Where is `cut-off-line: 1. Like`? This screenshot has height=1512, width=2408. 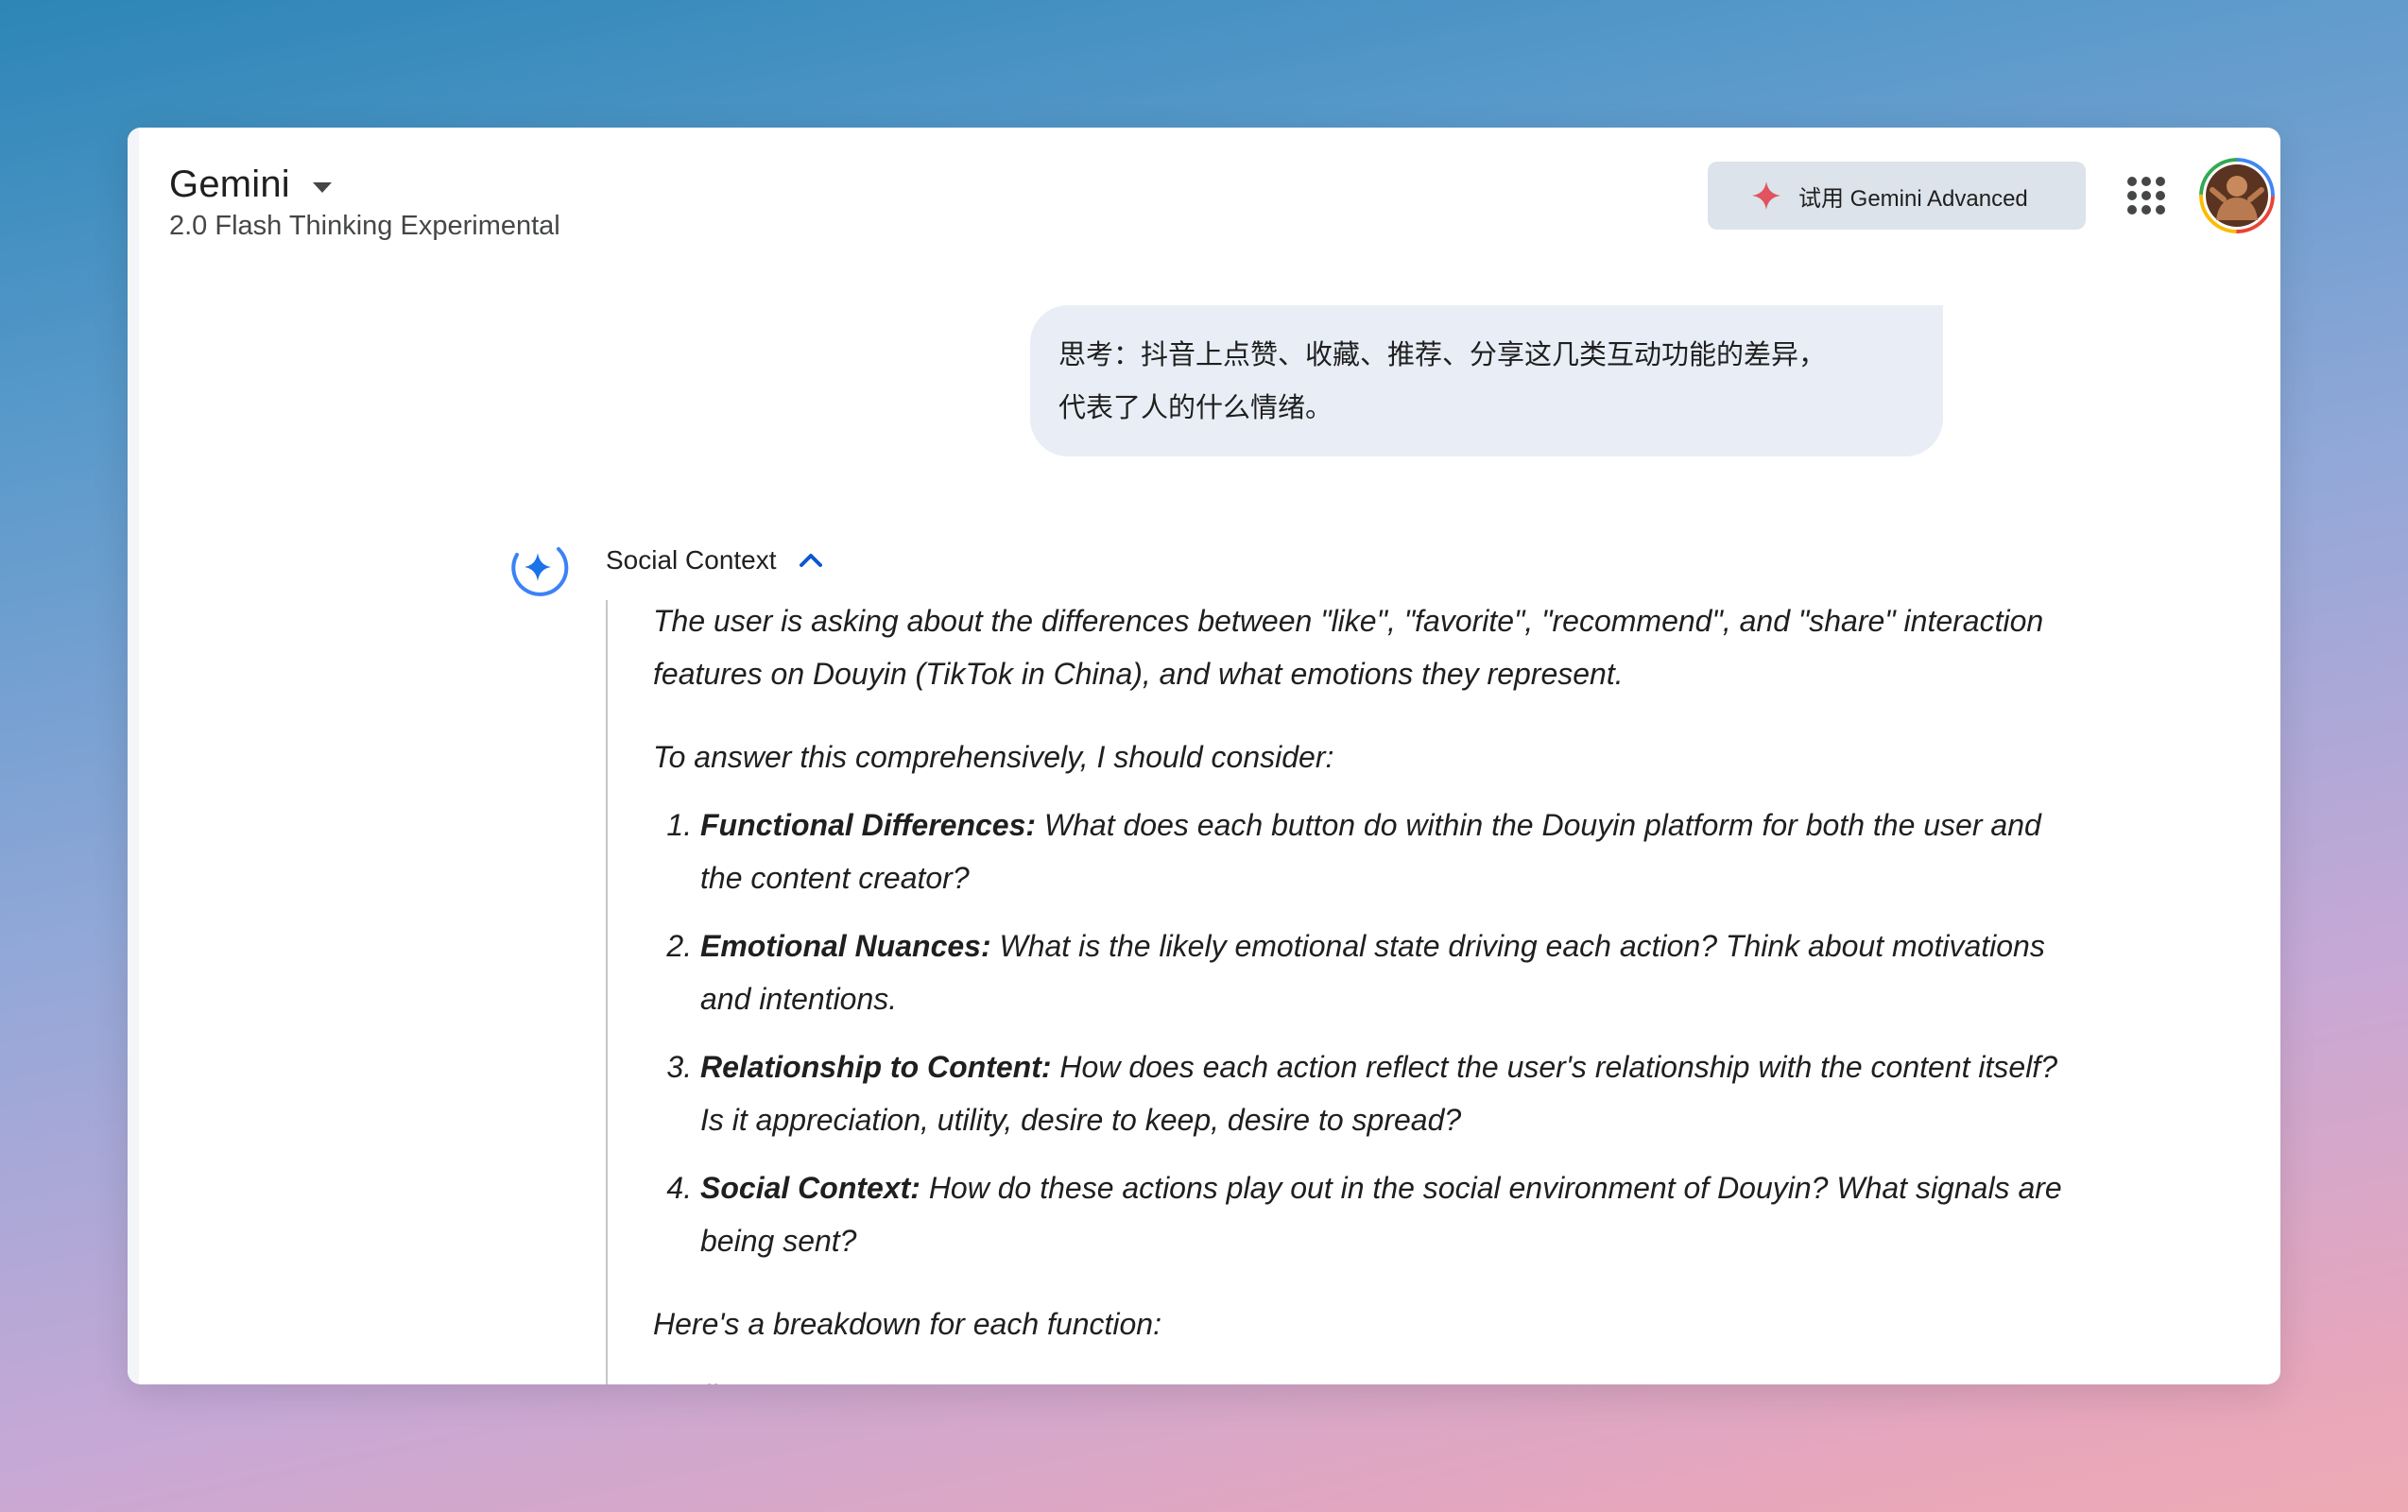 cut-off-line: 1. Like is located at coordinates (1362, 1376).